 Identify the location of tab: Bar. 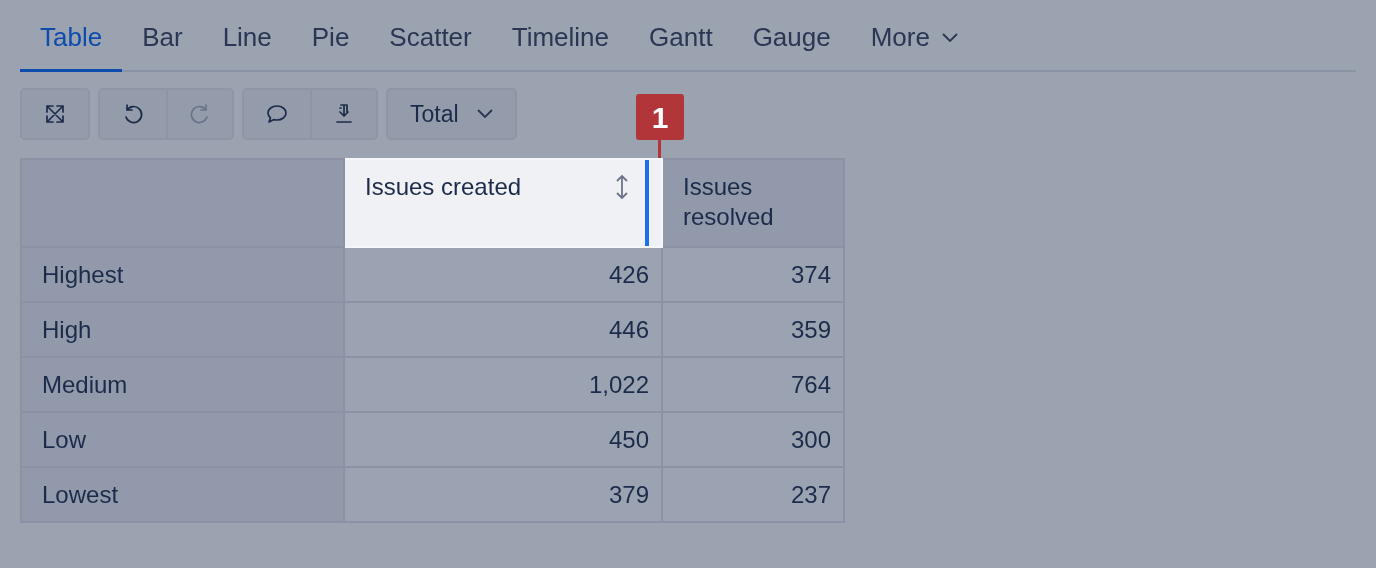
(162, 45).